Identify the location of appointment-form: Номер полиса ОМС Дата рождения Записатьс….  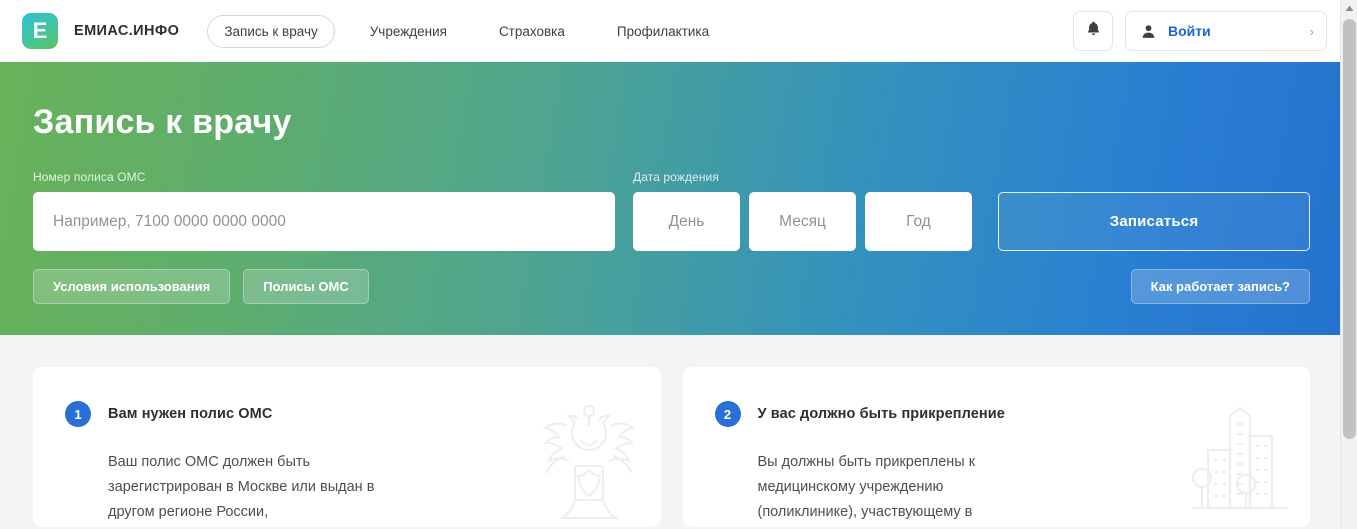
(671, 211).